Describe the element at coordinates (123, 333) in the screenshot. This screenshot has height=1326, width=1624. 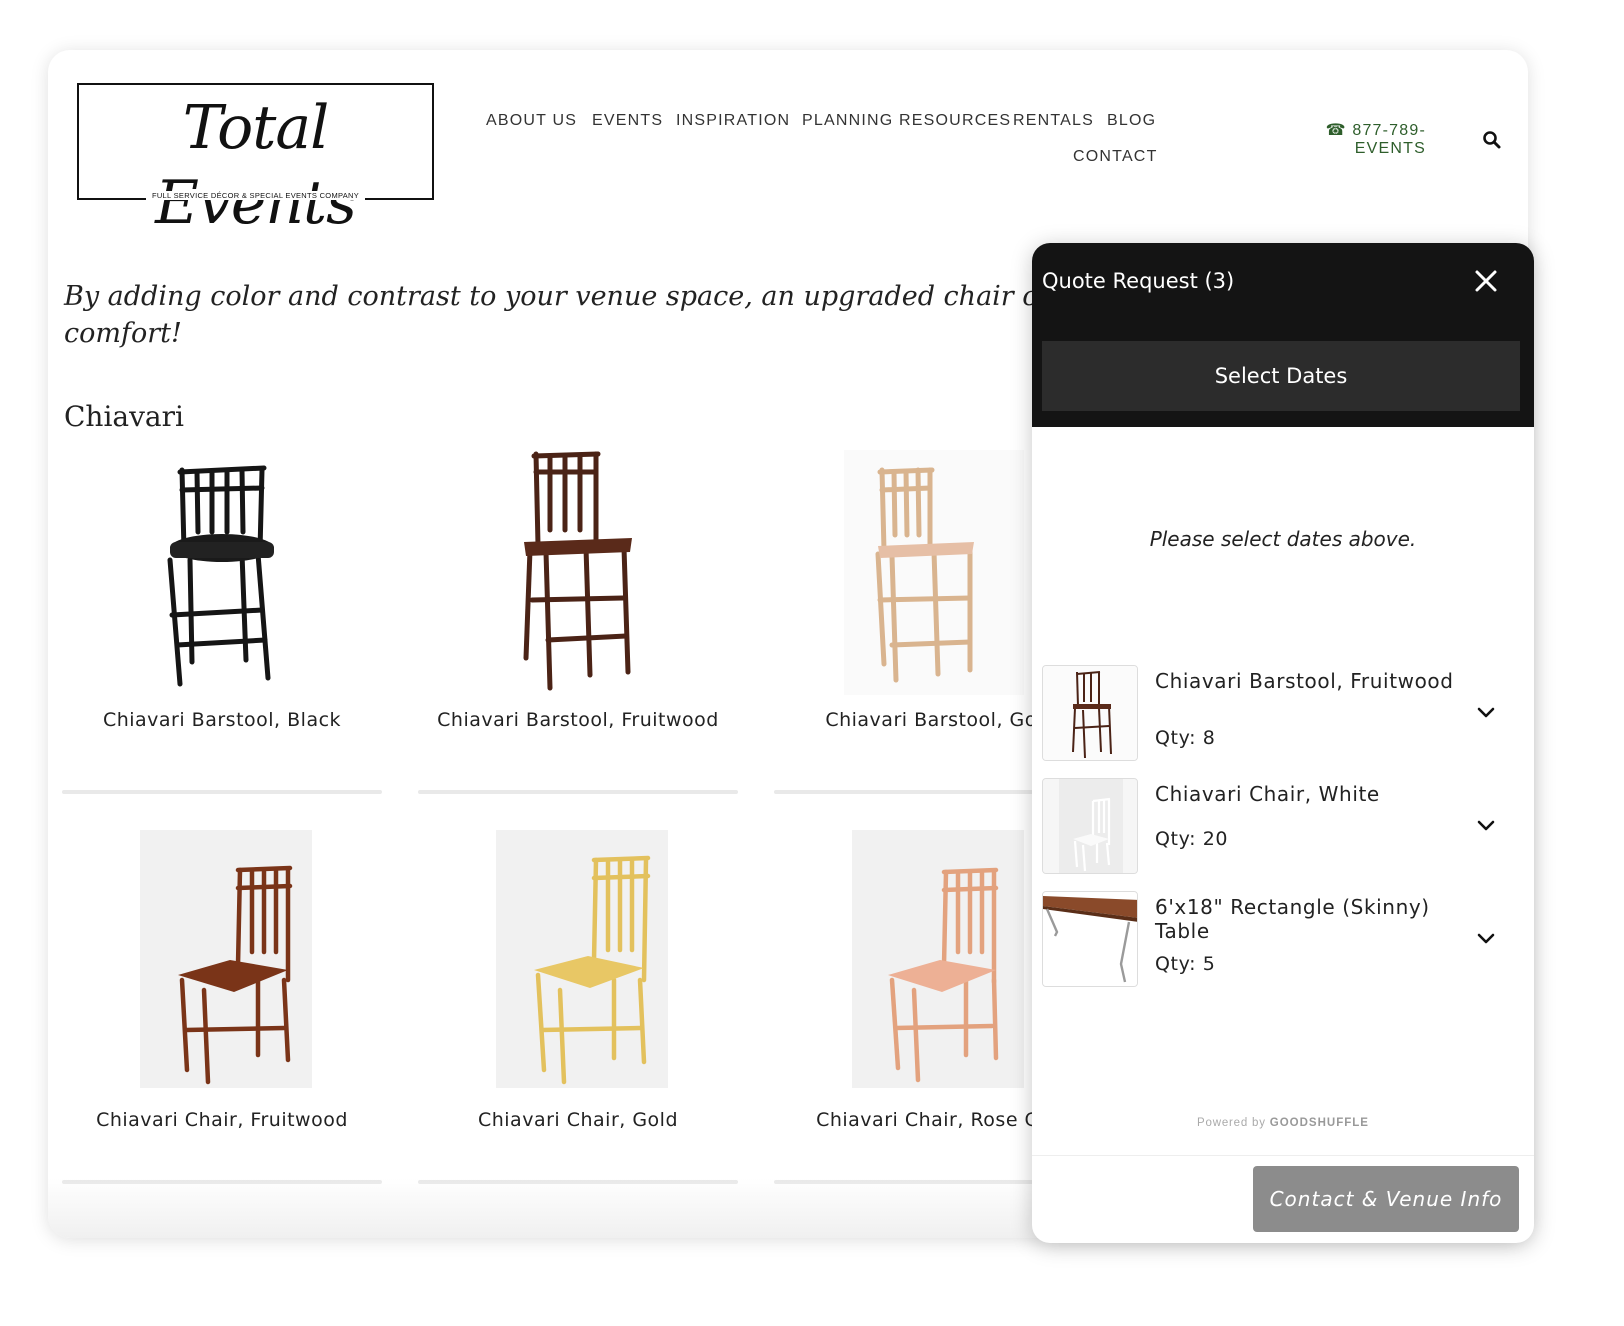
I see `intro-line-2: comfort!` at that location.